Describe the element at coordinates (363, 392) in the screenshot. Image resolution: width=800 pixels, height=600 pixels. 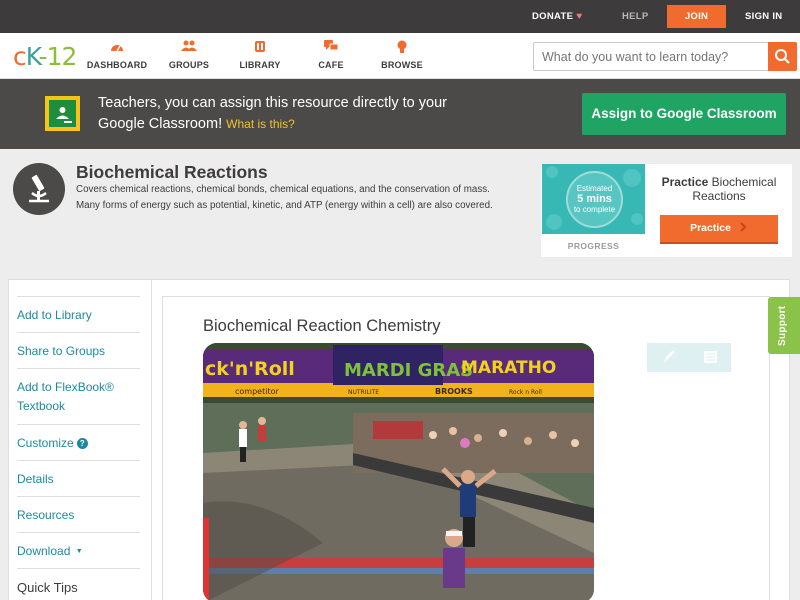
I see `sponsor-text-2: NUTRILITE` at that location.